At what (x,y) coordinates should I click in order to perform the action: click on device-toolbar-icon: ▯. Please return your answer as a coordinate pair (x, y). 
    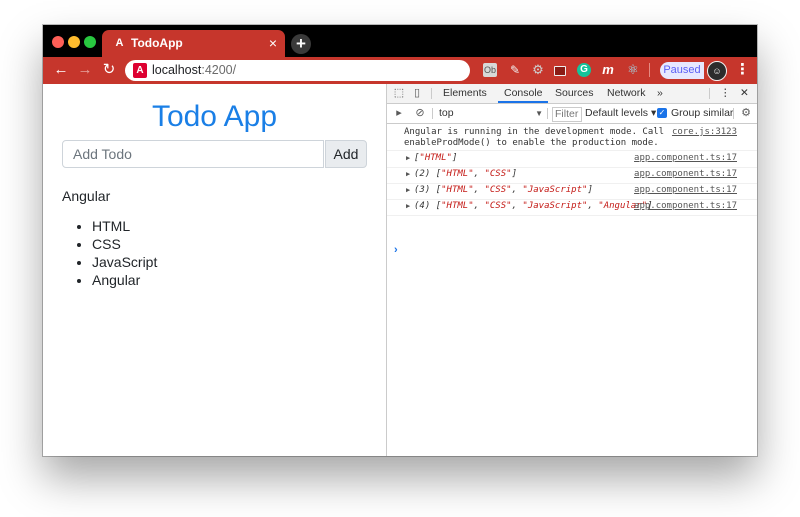
    Looking at the image, I should click on (417, 93).